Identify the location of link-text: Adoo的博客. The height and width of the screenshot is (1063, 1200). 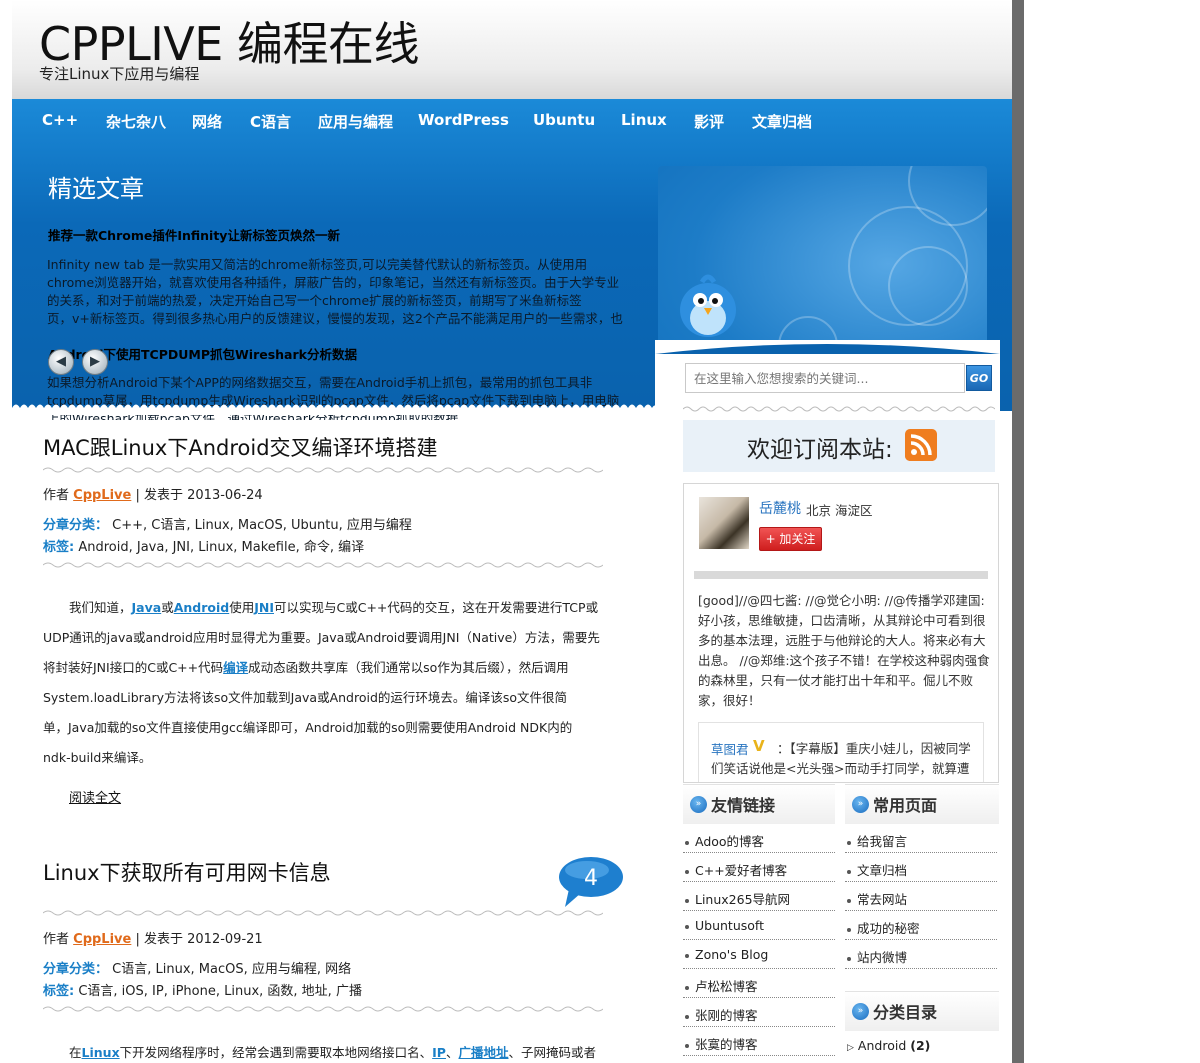
(730, 841).